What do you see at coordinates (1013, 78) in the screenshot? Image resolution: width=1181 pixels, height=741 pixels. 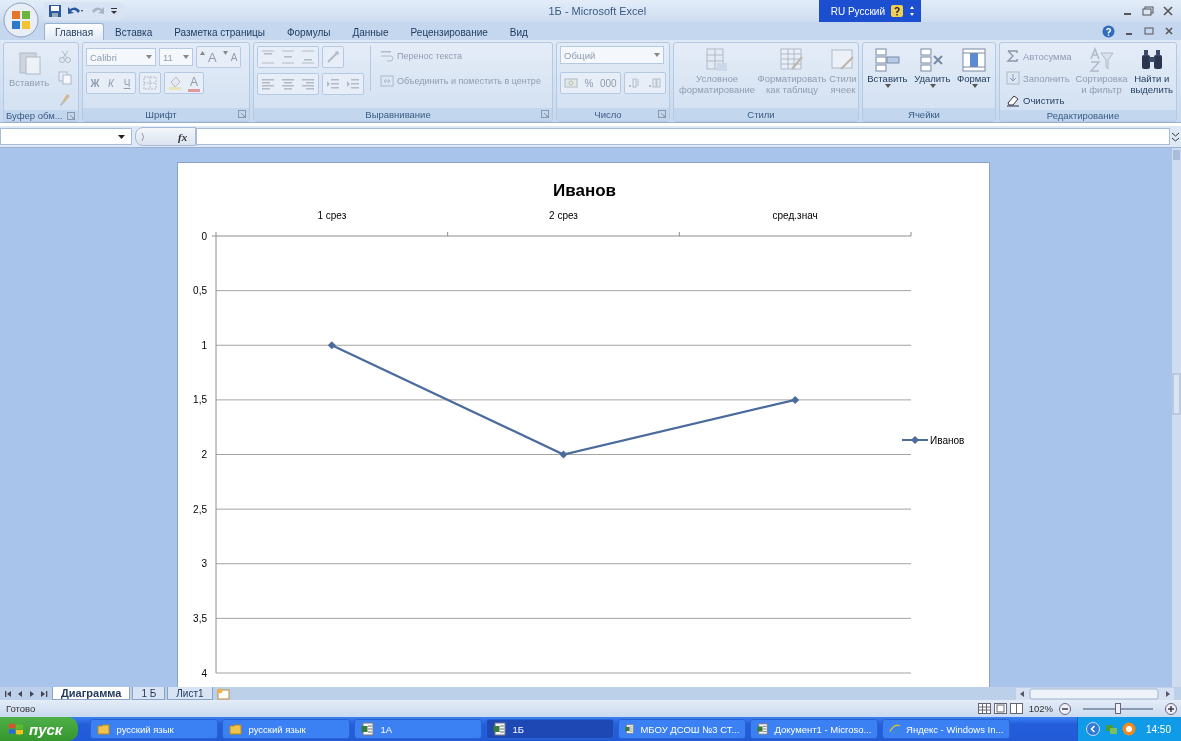 I see `fill-down-icon` at bounding box center [1013, 78].